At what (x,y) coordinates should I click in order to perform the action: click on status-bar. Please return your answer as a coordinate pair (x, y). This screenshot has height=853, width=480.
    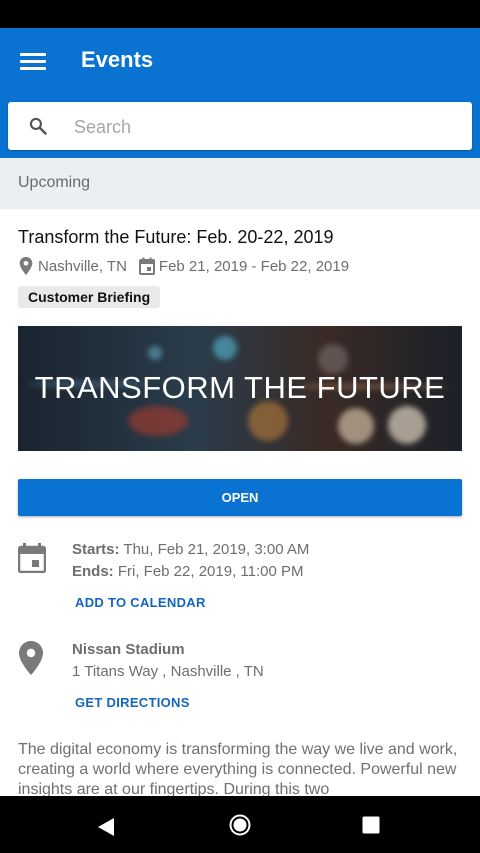
    Looking at the image, I should click on (240, 14).